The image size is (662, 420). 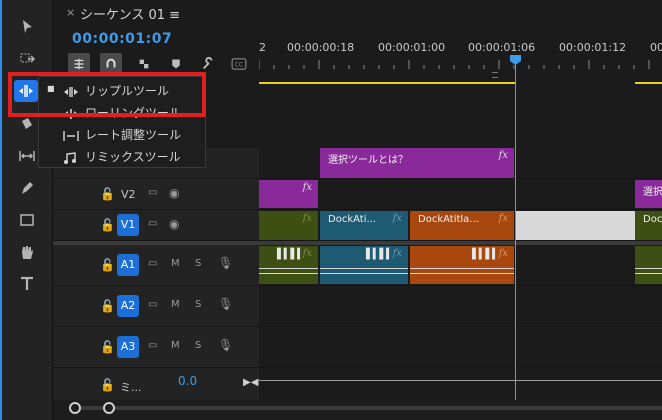 I want to click on mix-volume-value: 0.0, so click(x=187, y=381).